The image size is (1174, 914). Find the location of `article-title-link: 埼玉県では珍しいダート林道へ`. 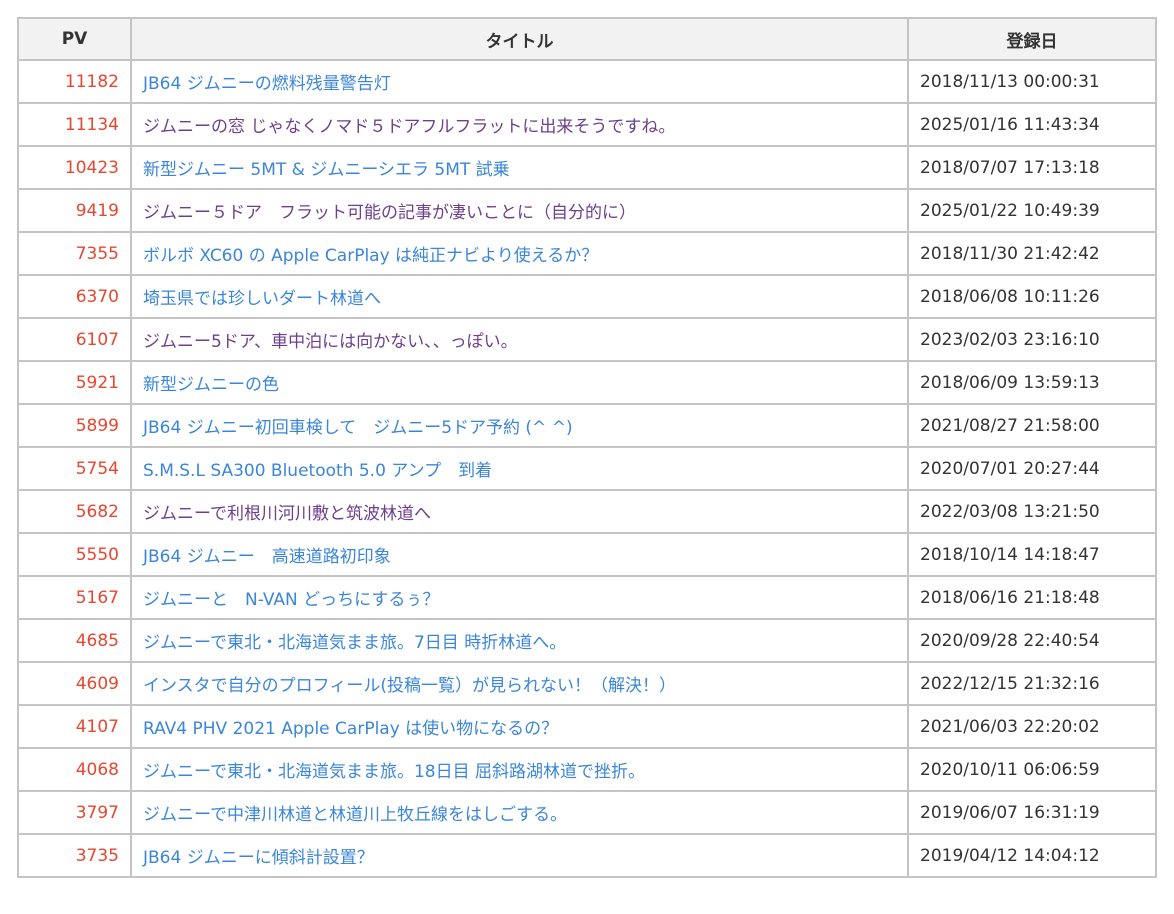

article-title-link: 埼玉県では珍しいダート林道へ is located at coordinates (262, 299).